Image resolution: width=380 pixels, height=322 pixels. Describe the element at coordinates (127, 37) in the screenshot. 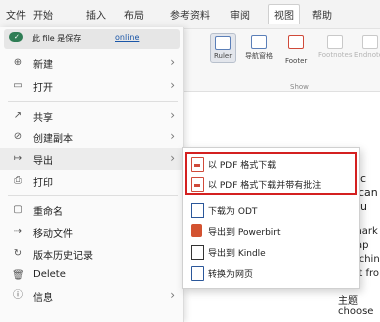

I see `save-location-link: online` at that location.